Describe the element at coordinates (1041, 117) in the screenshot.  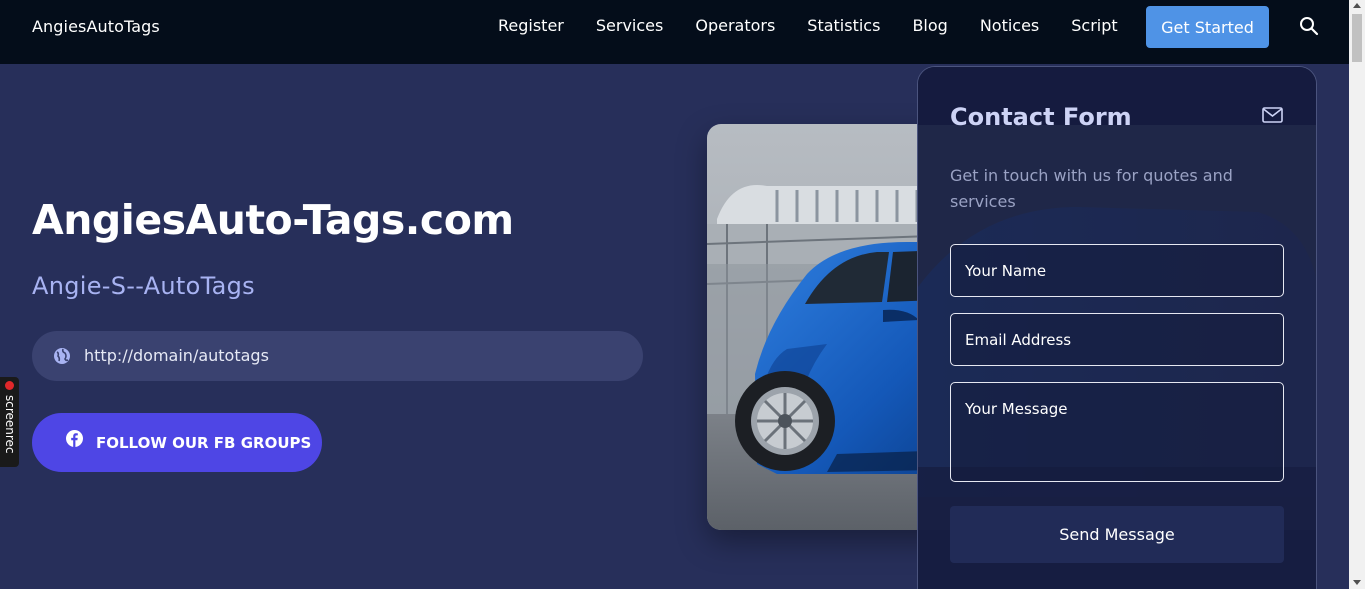
I see `contact-form-title: Contact Form` at that location.